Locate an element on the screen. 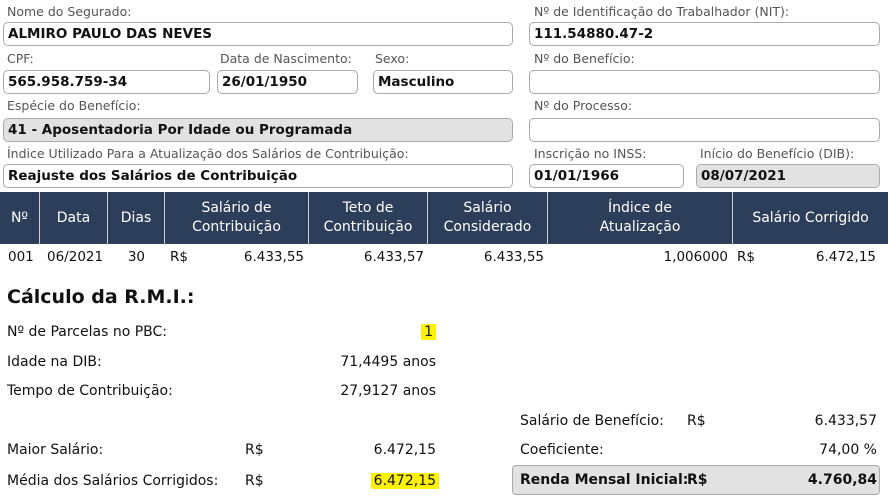  cpf-field: 565.958.759-34 is located at coordinates (106, 82).